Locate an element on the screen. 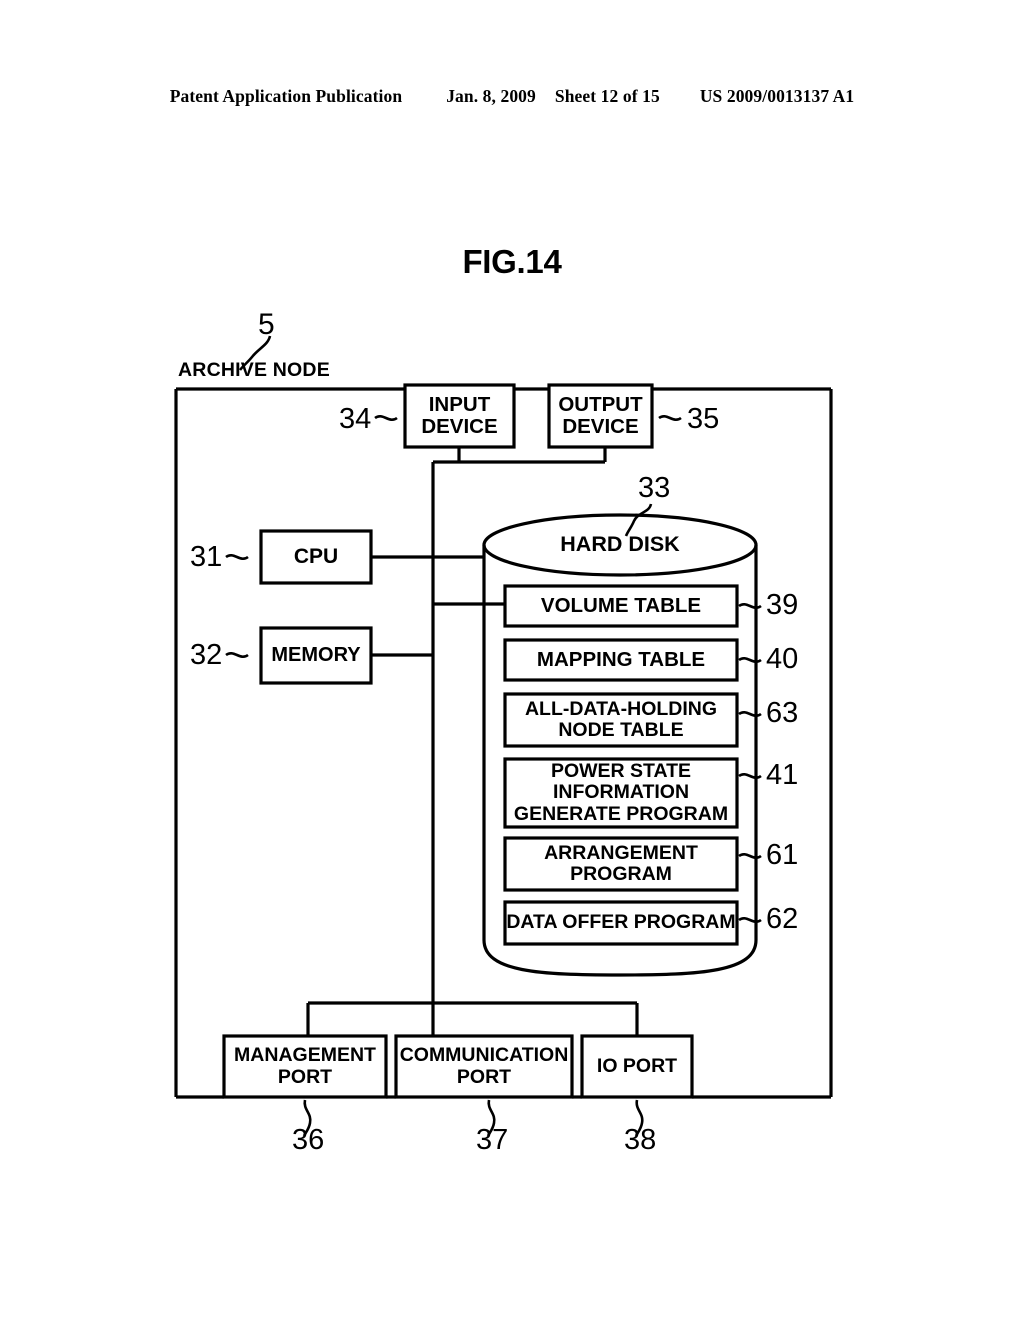  cpu-label: CPU is located at coordinates (316, 557).